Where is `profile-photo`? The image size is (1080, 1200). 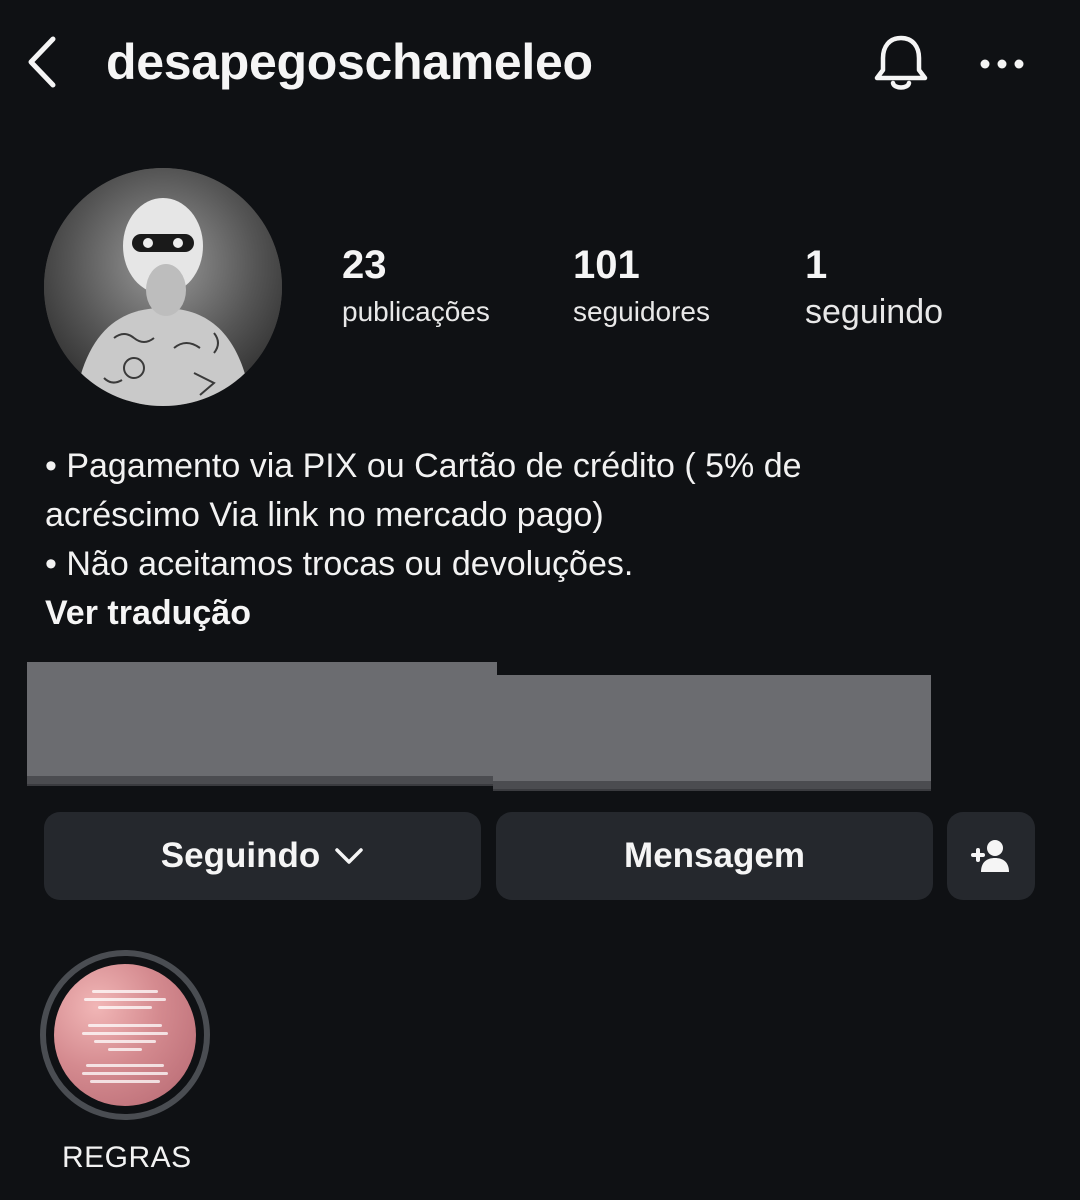
profile-photo is located at coordinates (163, 287).